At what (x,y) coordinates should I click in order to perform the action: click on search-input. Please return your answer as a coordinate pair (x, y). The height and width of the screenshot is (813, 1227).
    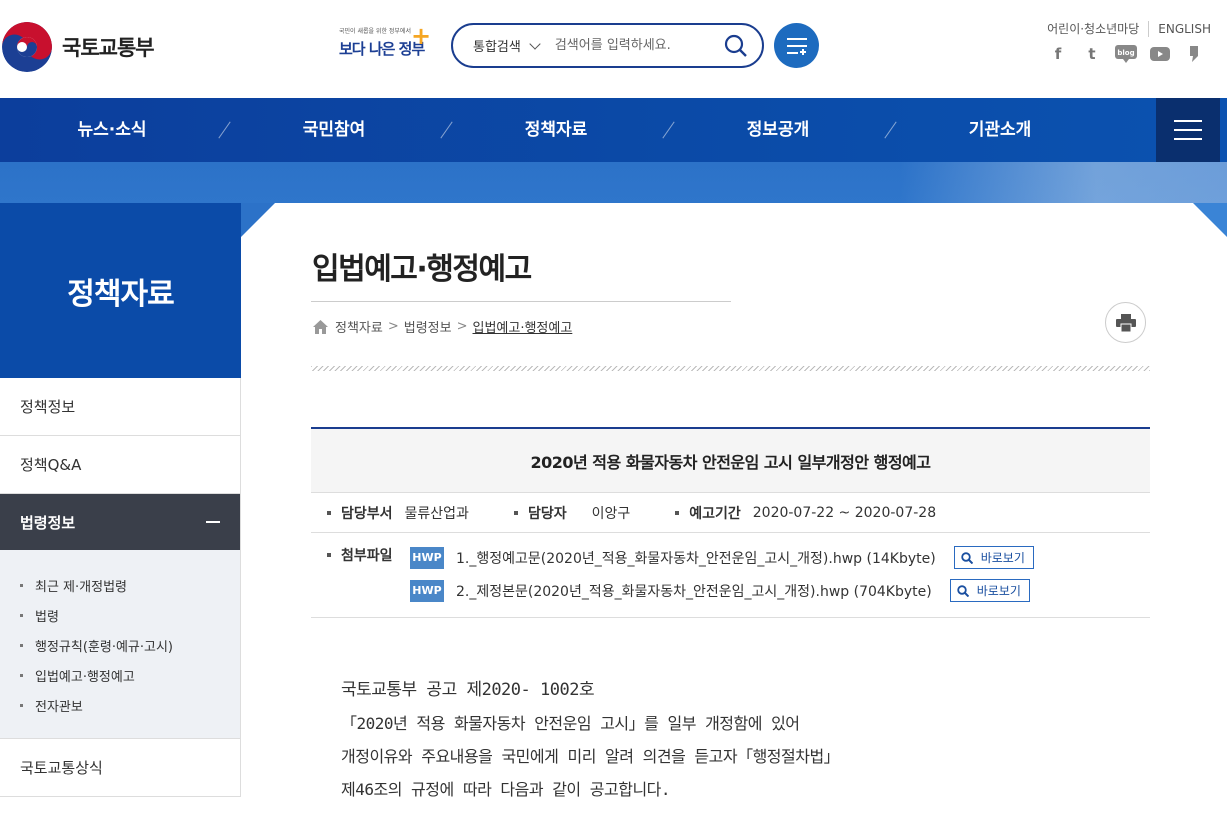
    Looking at the image, I should click on (634, 45).